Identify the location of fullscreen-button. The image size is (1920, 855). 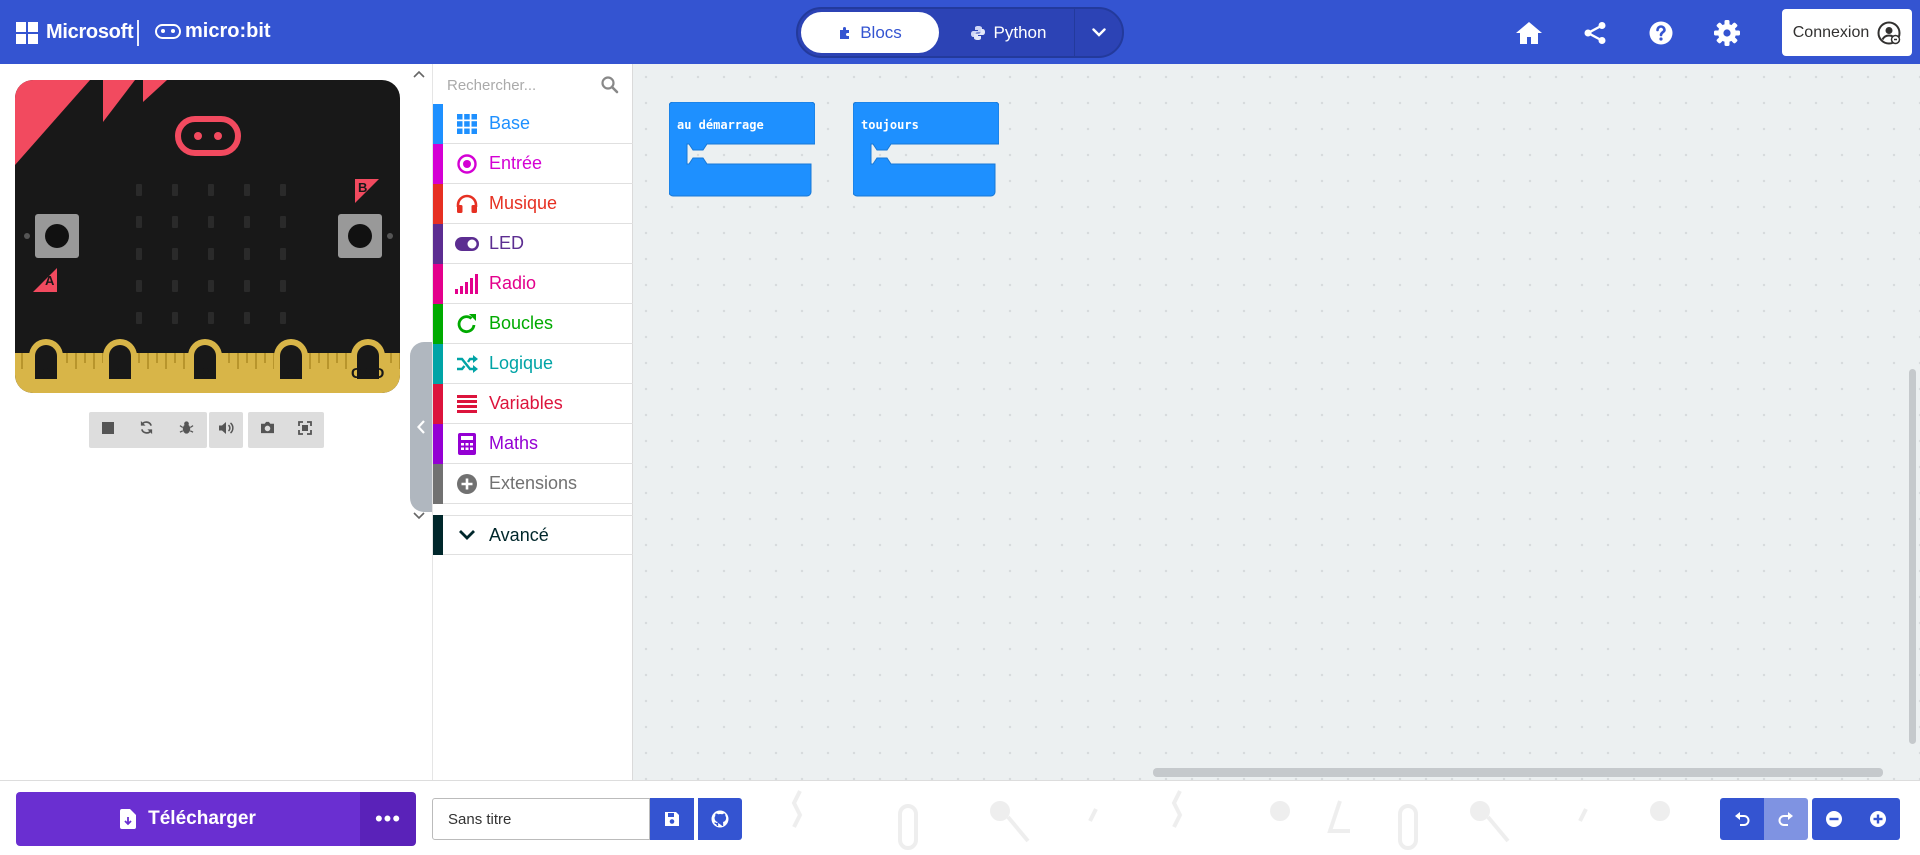
(305, 430).